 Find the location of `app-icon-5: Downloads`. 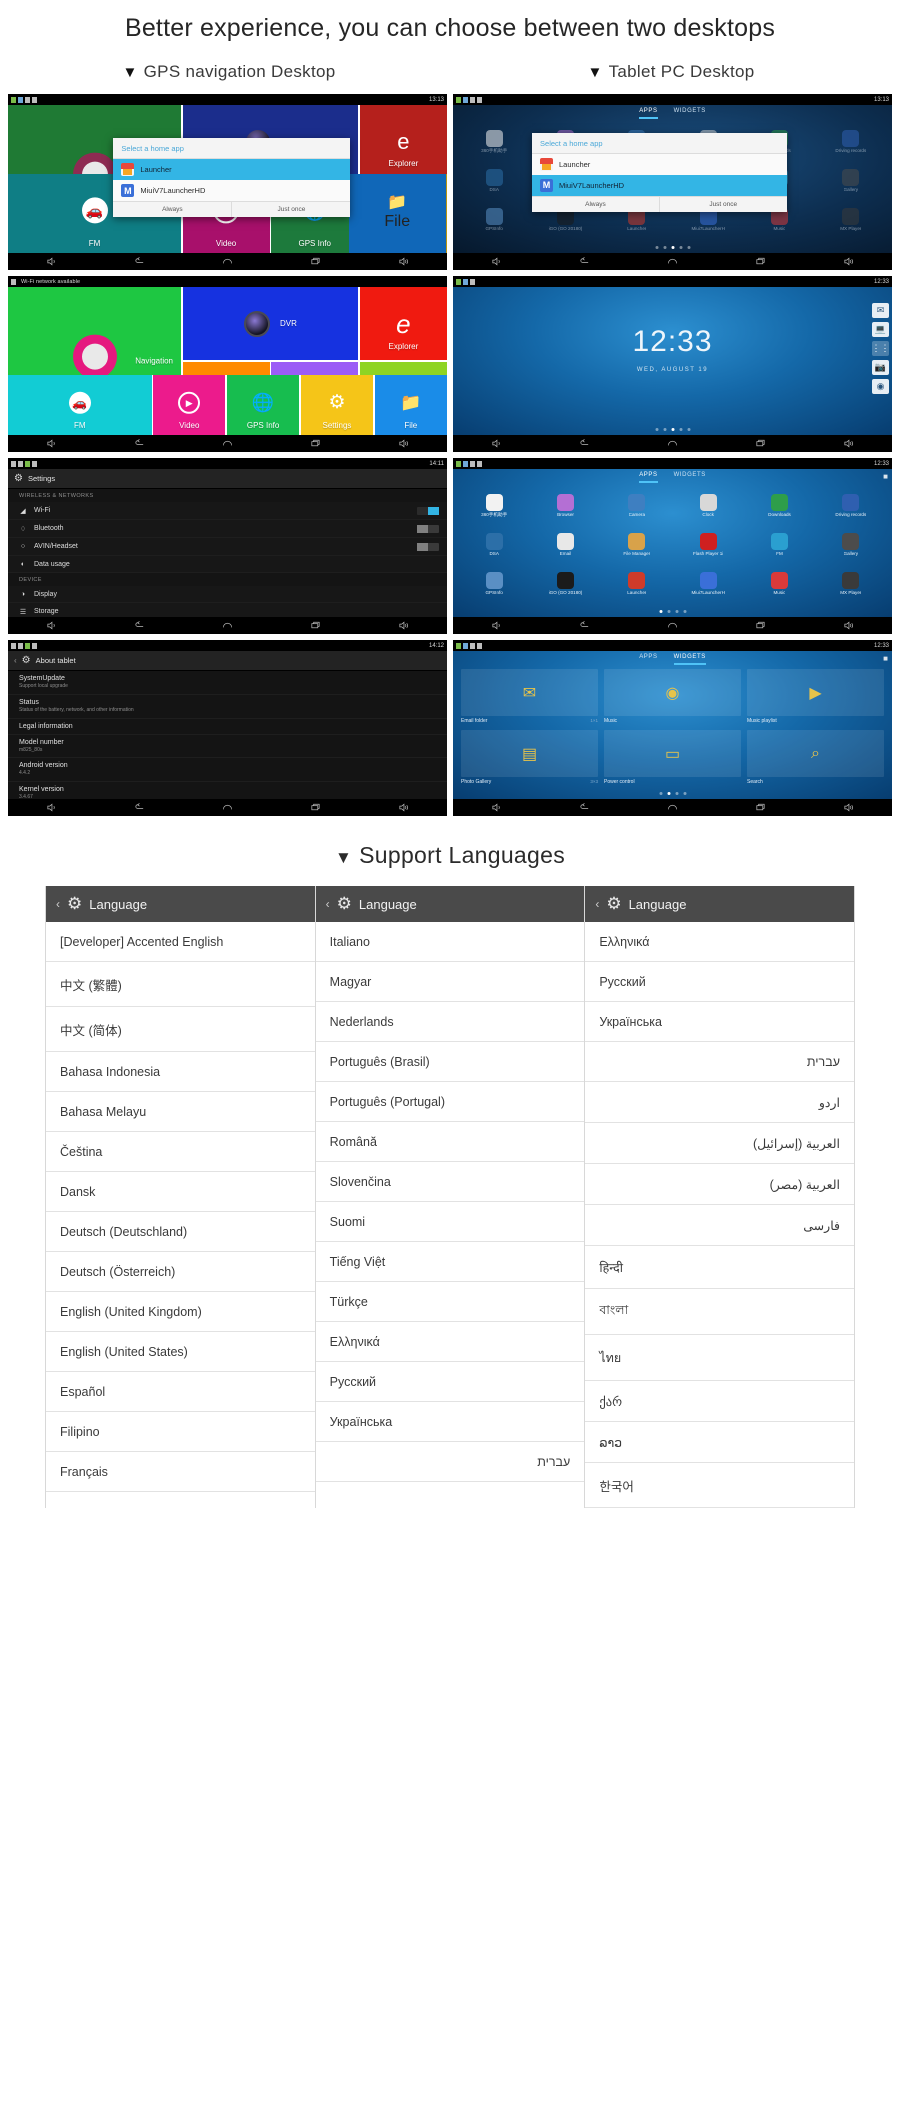

app-icon-5: Downloads is located at coordinates (779, 506).